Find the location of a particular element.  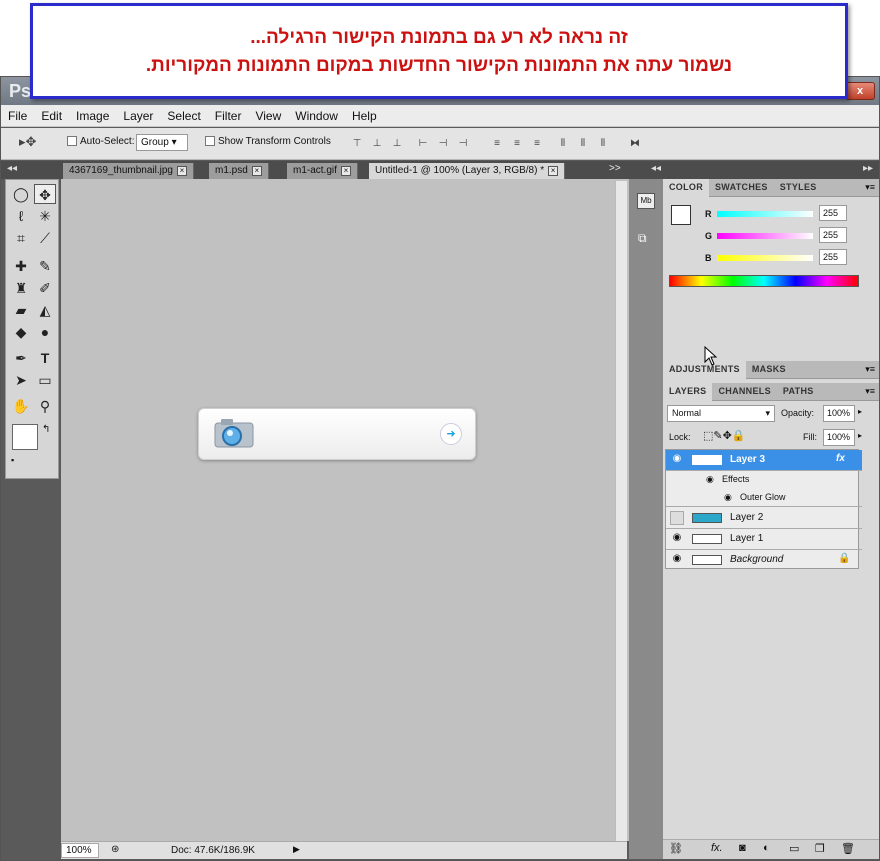

foreground-color-swatch is located at coordinates (25, 437).